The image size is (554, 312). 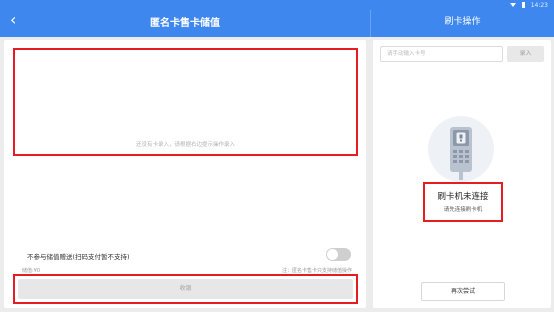 What do you see at coordinates (277, 18) in the screenshot?
I see `app-header: 14:23 ‹ 匿名卡售卡储值 刷卡操作` at bounding box center [277, 18].